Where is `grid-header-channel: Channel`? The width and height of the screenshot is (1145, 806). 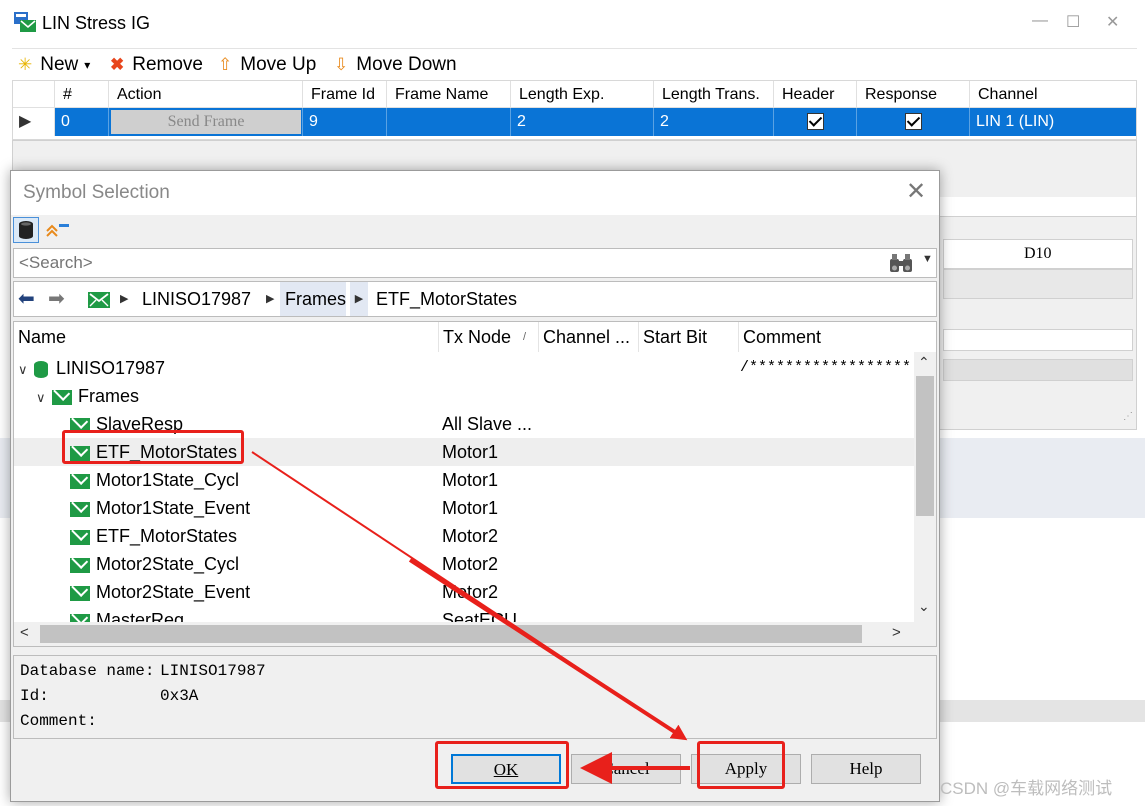
grid-header-channel: Channel is located at coordinates (1053, 94).